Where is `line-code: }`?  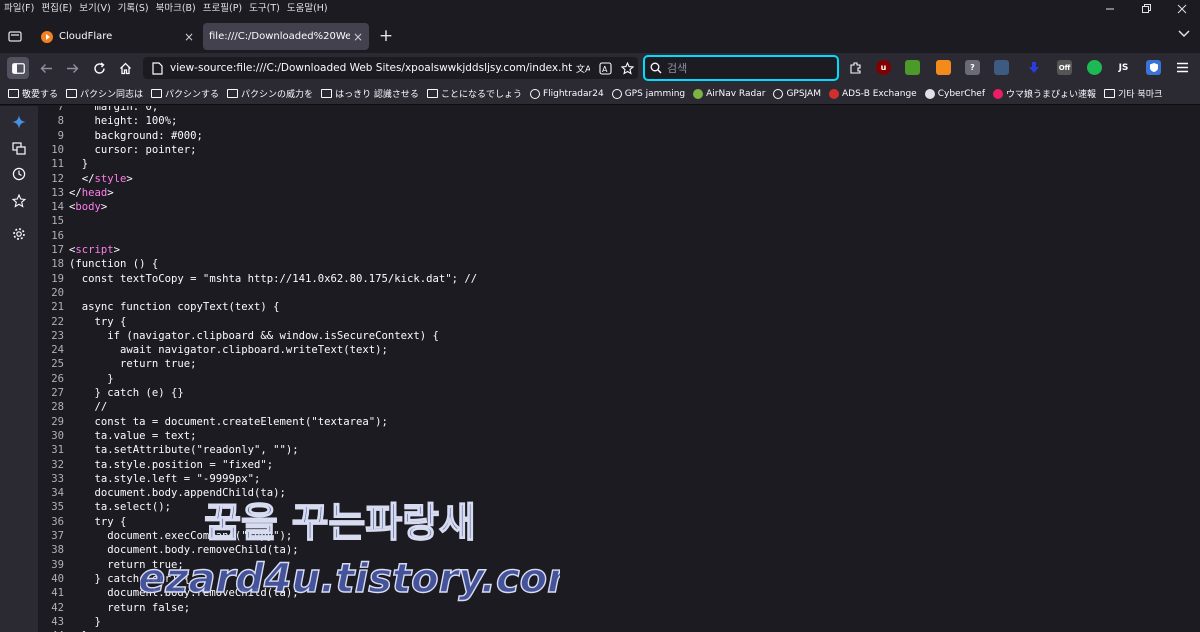
line-code: } is located at coordinates (85, 621).